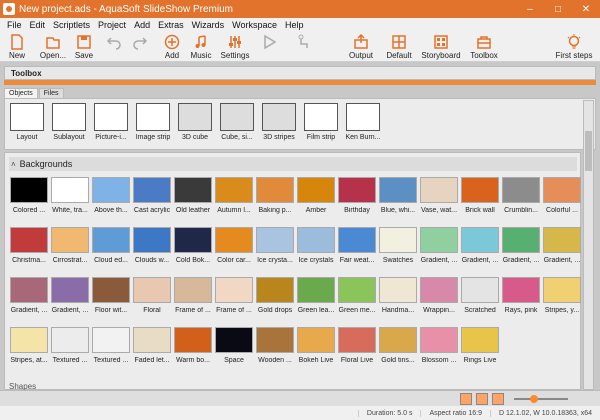  I want to click on background-item: Cast acrylic, so click(152, 199).